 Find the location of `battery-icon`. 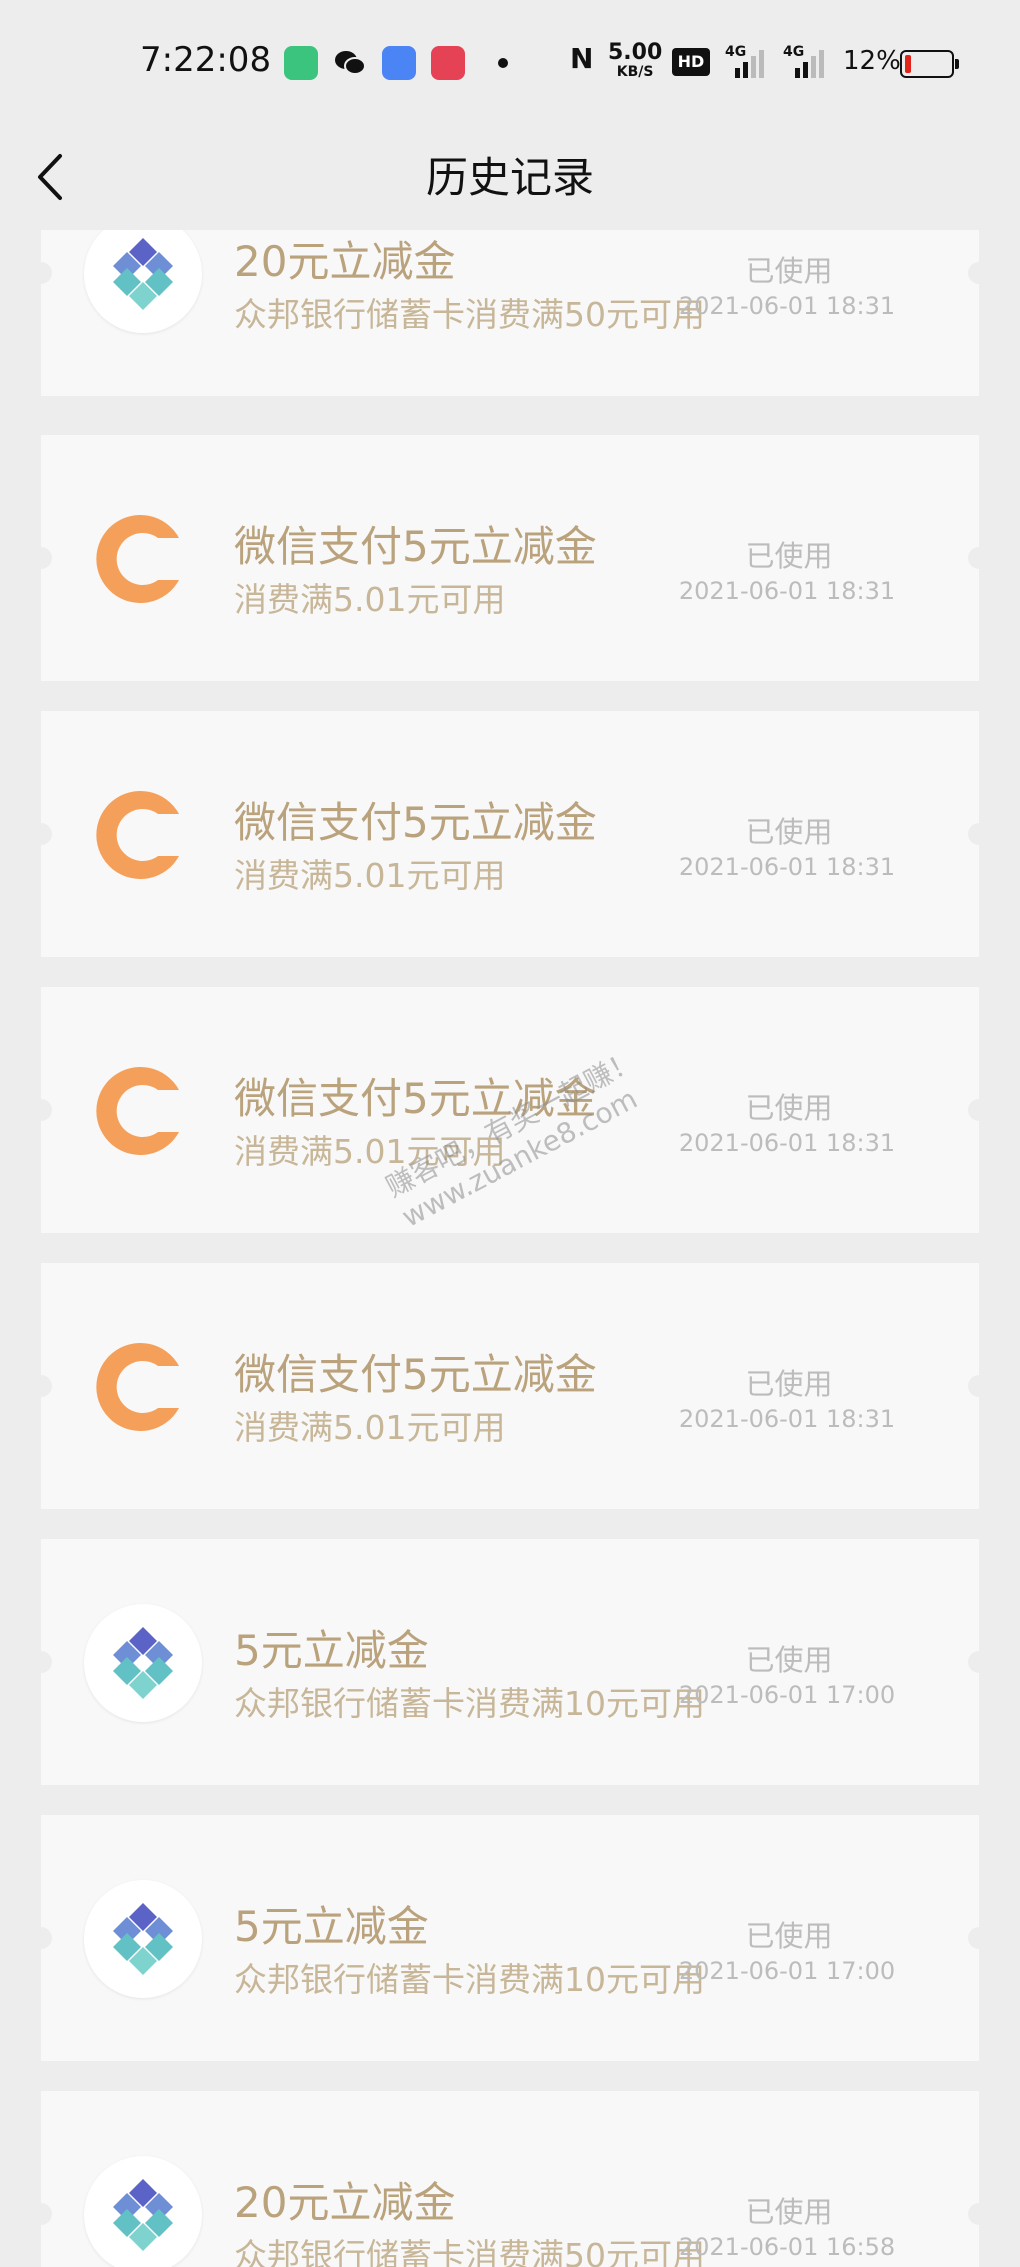

battery-icon is located at coordinates (929, 64).